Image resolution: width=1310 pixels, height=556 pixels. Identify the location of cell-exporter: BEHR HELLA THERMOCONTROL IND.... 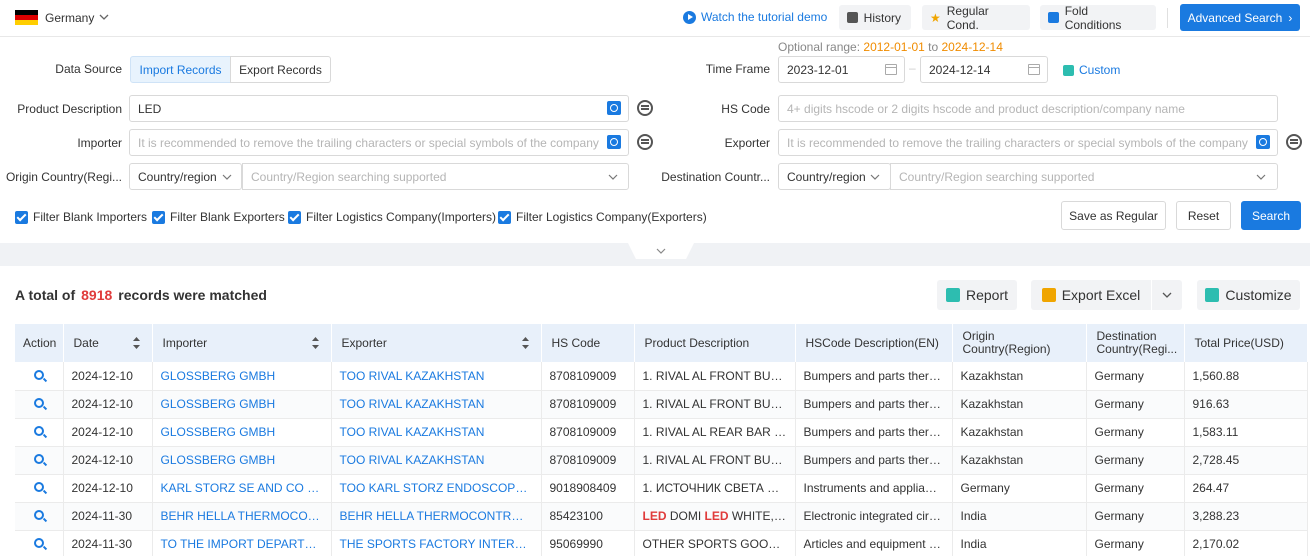
(436, 516).